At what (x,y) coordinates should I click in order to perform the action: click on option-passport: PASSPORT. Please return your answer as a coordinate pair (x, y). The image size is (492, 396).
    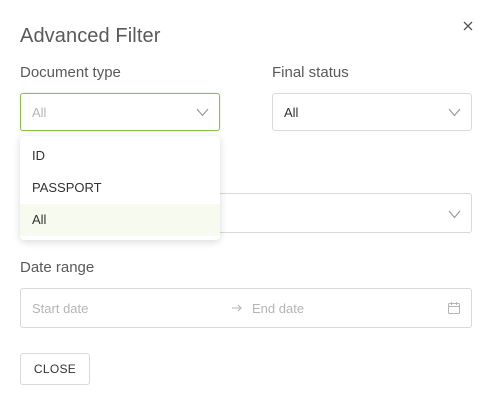
    Looking at the image, I should click on (120, 188).